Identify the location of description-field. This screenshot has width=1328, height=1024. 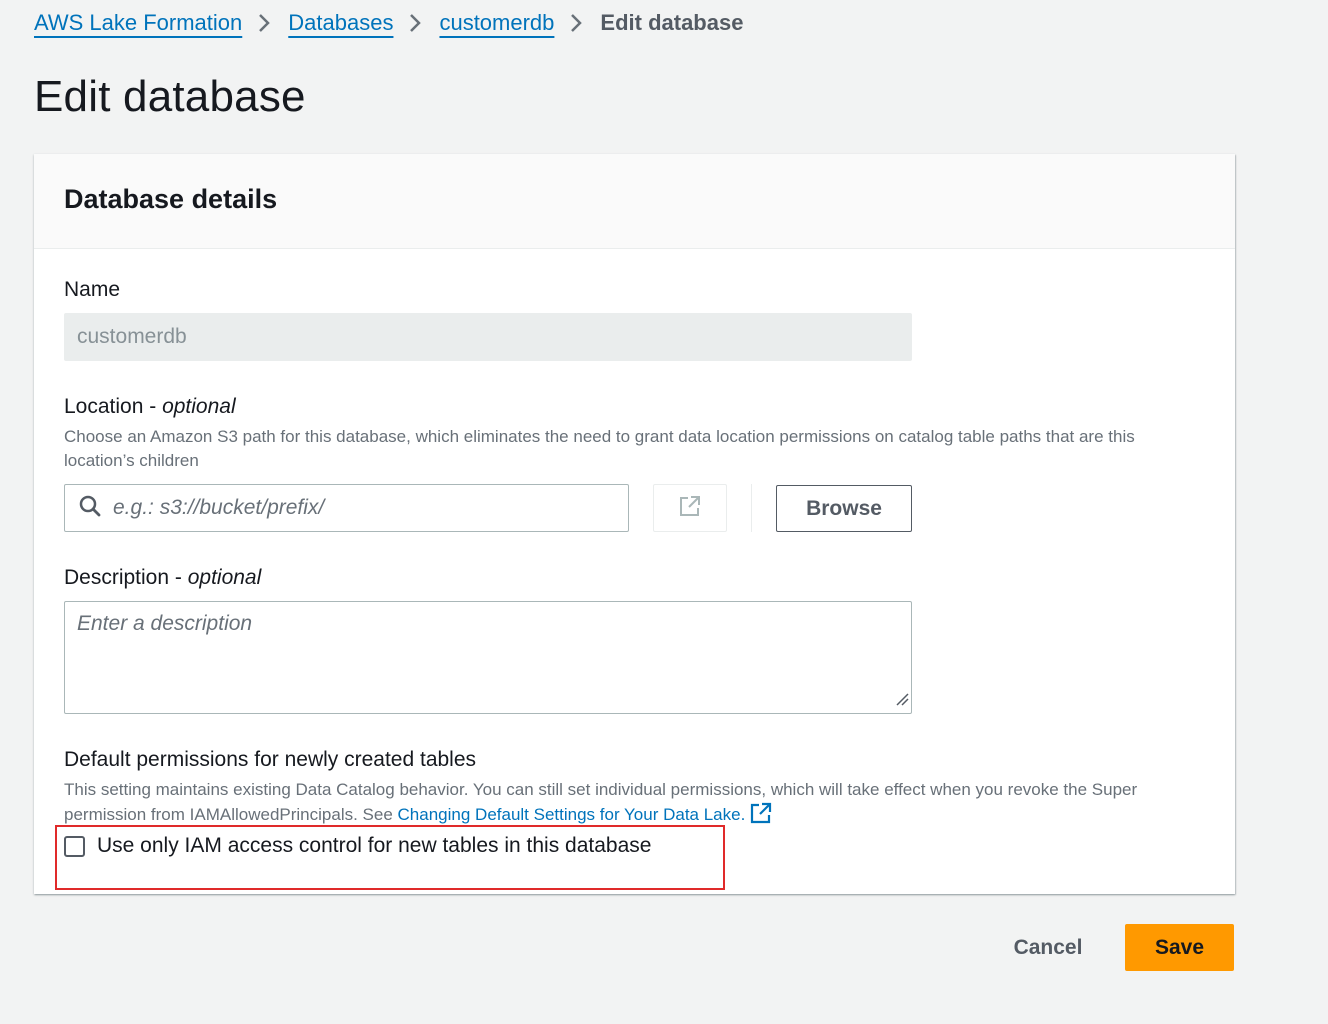
(488, 657).